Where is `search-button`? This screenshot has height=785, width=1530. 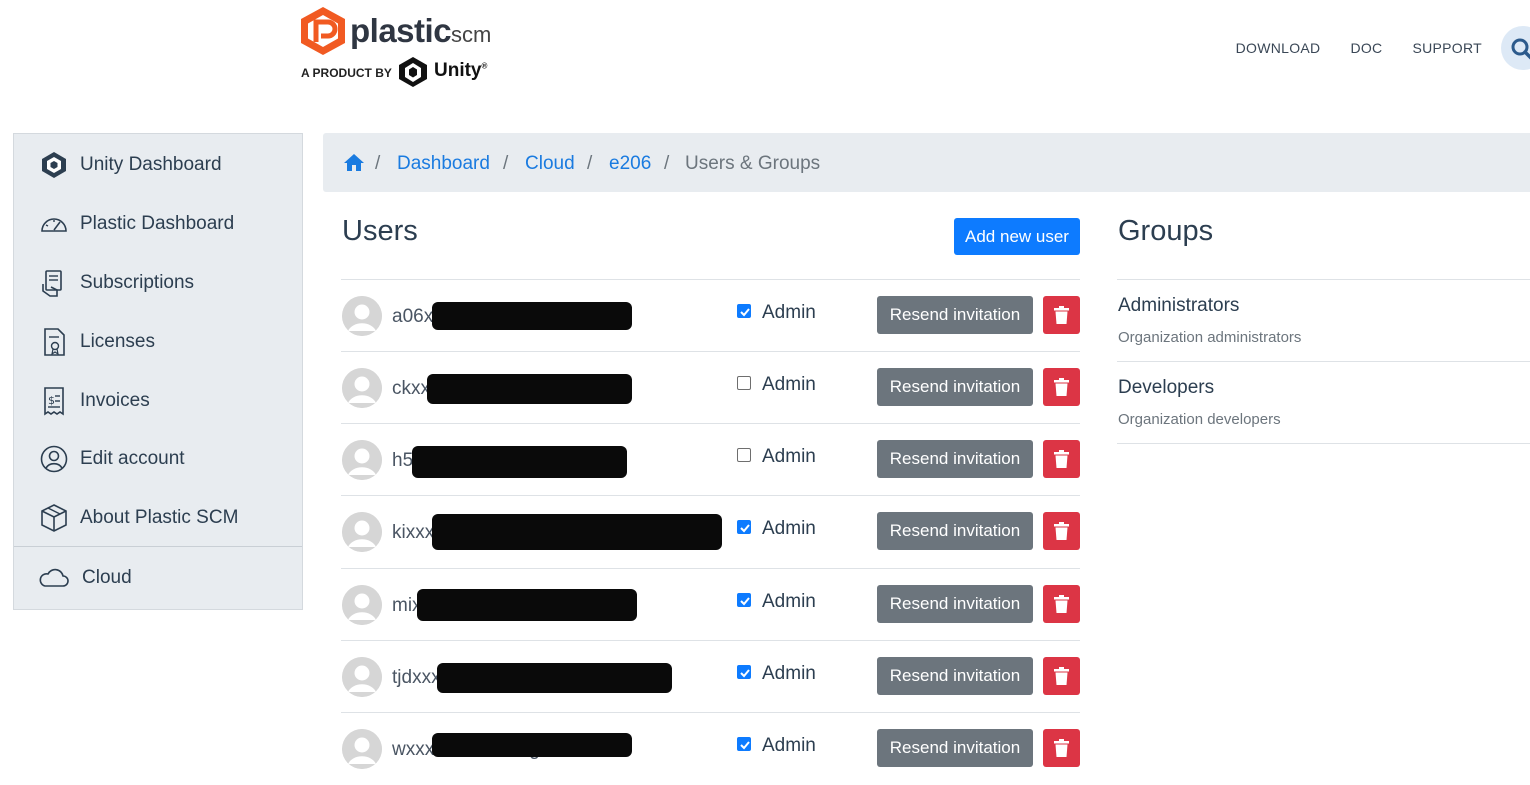
search-button is located at coordinates (1515, 48).